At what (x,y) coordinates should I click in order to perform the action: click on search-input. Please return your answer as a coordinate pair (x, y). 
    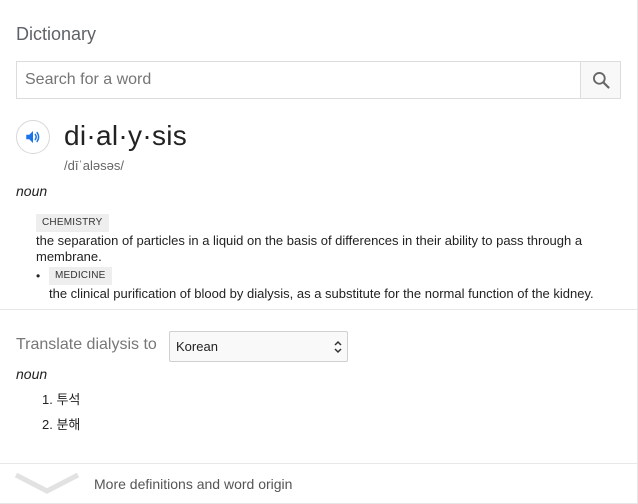
    Looking at the image, I should click on (299, 80).